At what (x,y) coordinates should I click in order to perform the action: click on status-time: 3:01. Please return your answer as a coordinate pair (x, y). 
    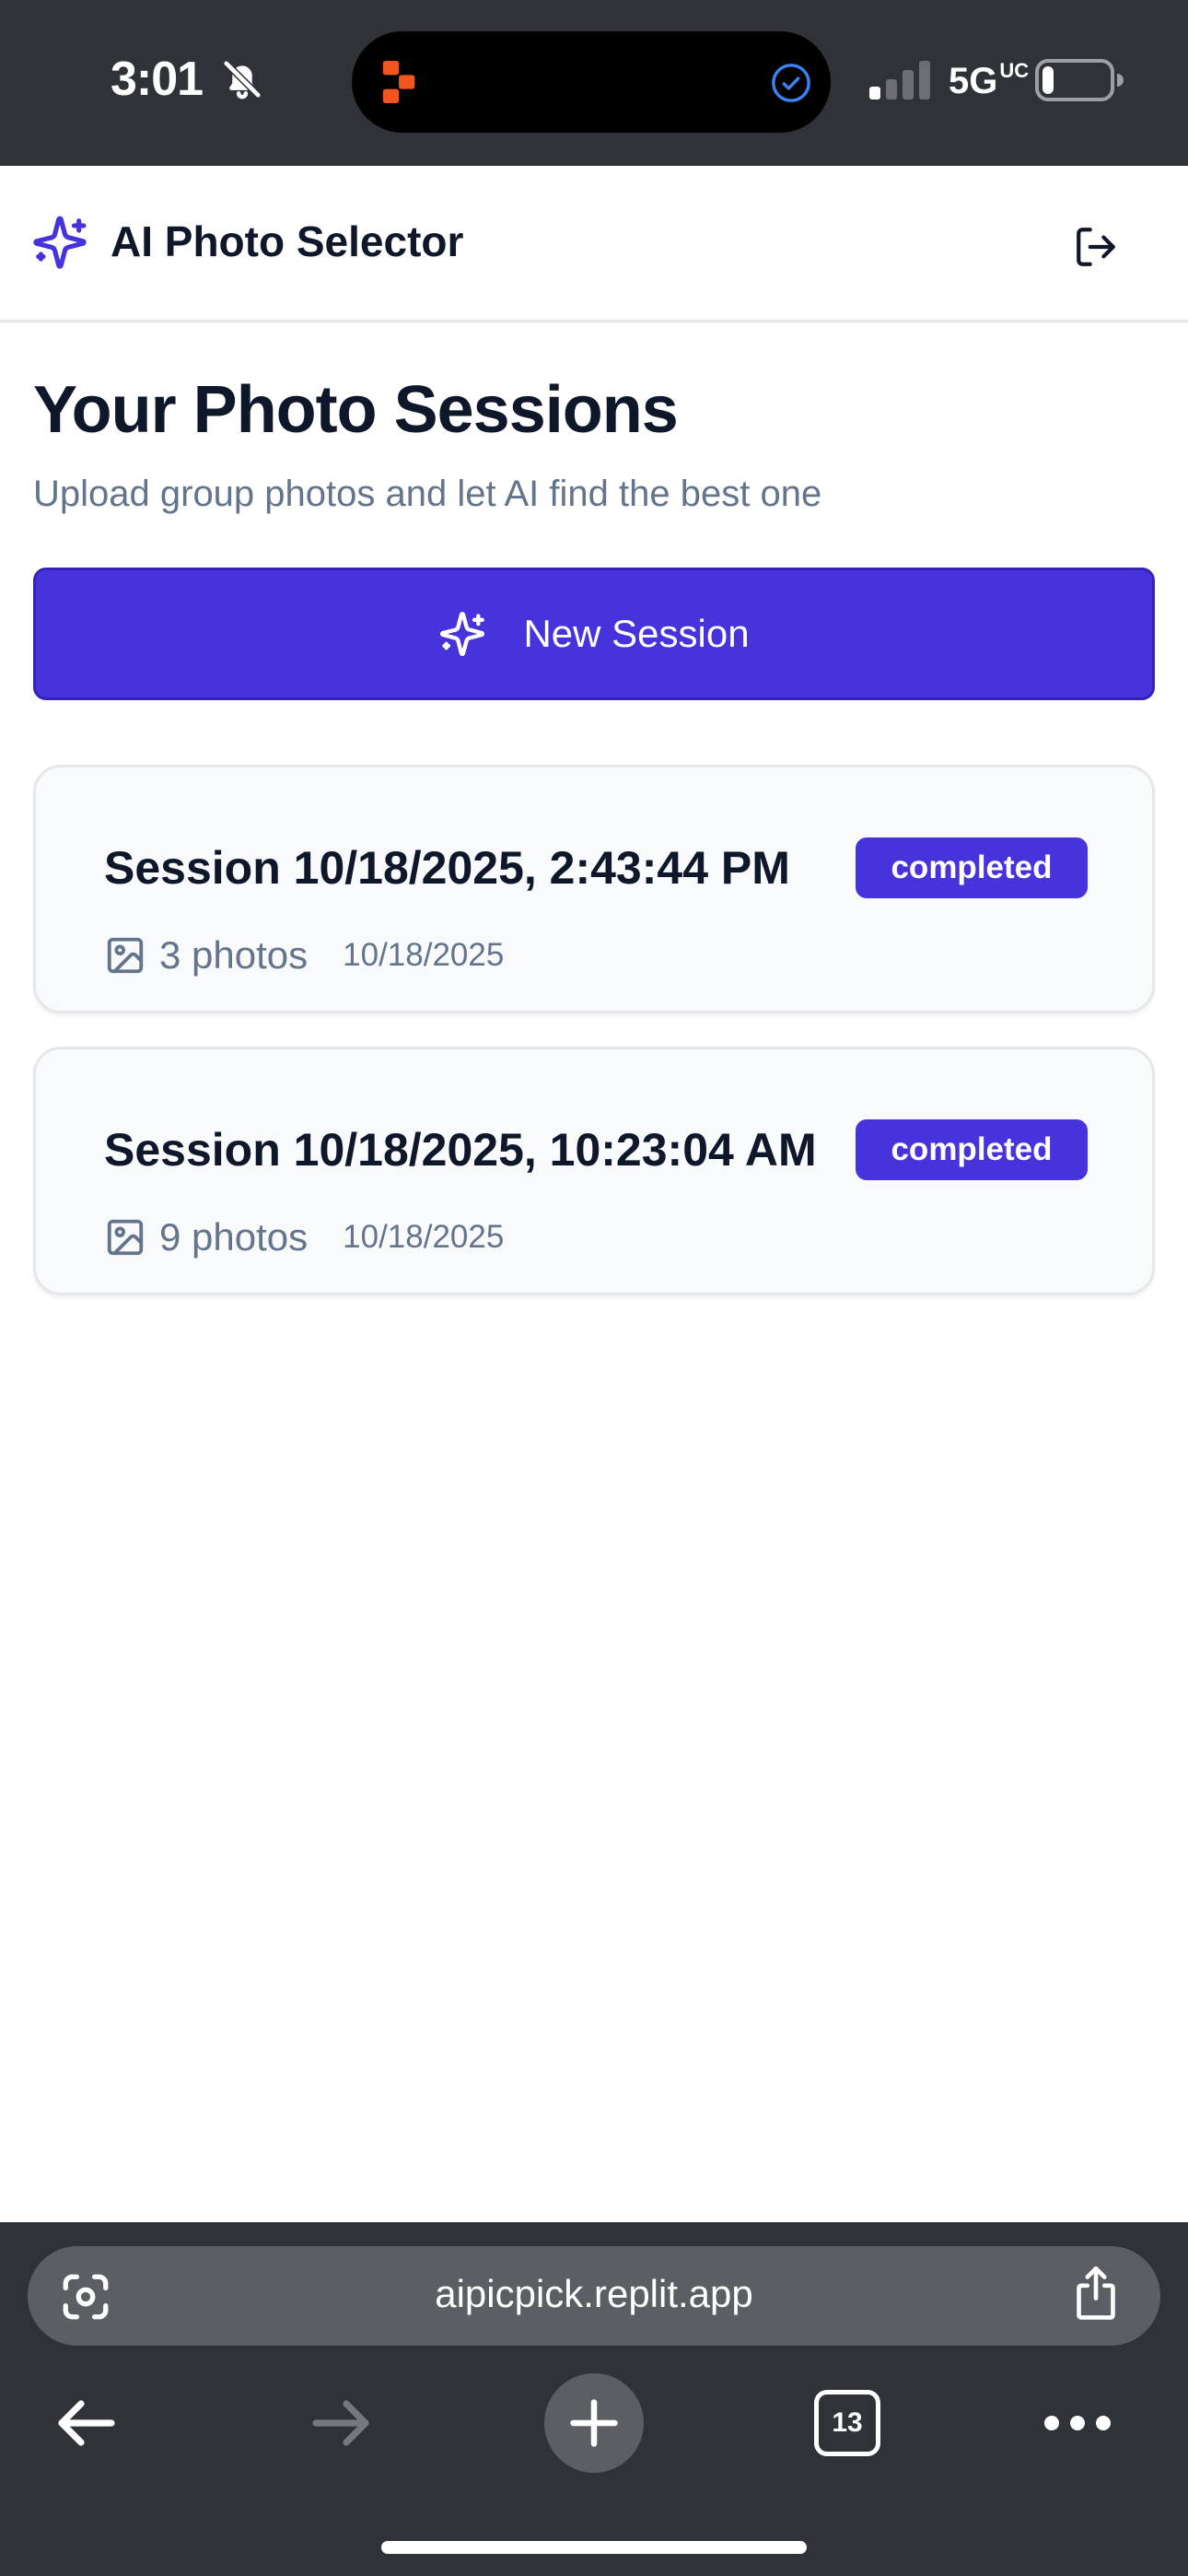
    Looking at the image, I should click on (157, 79).